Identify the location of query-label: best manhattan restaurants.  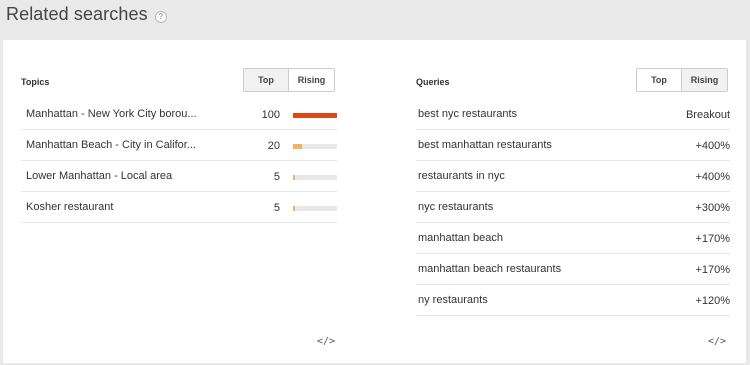
(485, 145).